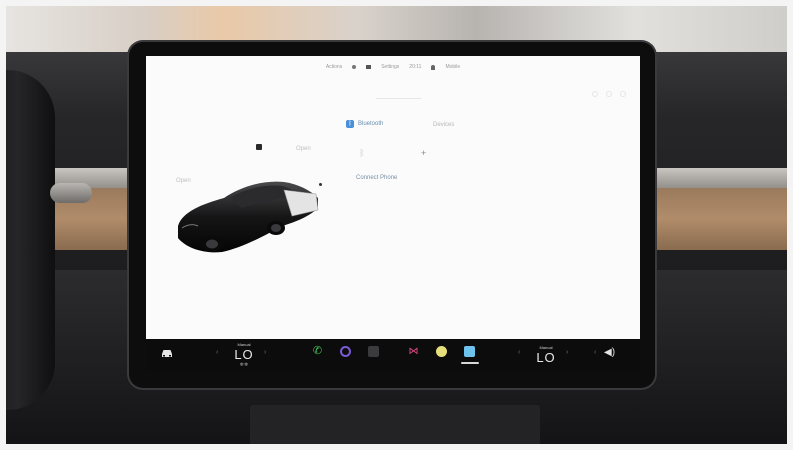 The image size is (793, 450). Describe the element at coordinates (259, 147) in the screenshot. I see `door-lock-icon` at that location.